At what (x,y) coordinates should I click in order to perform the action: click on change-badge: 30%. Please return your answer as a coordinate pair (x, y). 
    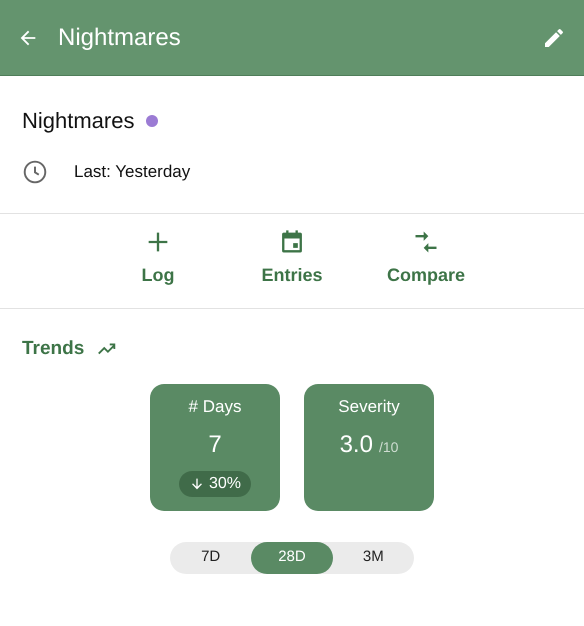
    Looking at the image, I should click on (215, 484).